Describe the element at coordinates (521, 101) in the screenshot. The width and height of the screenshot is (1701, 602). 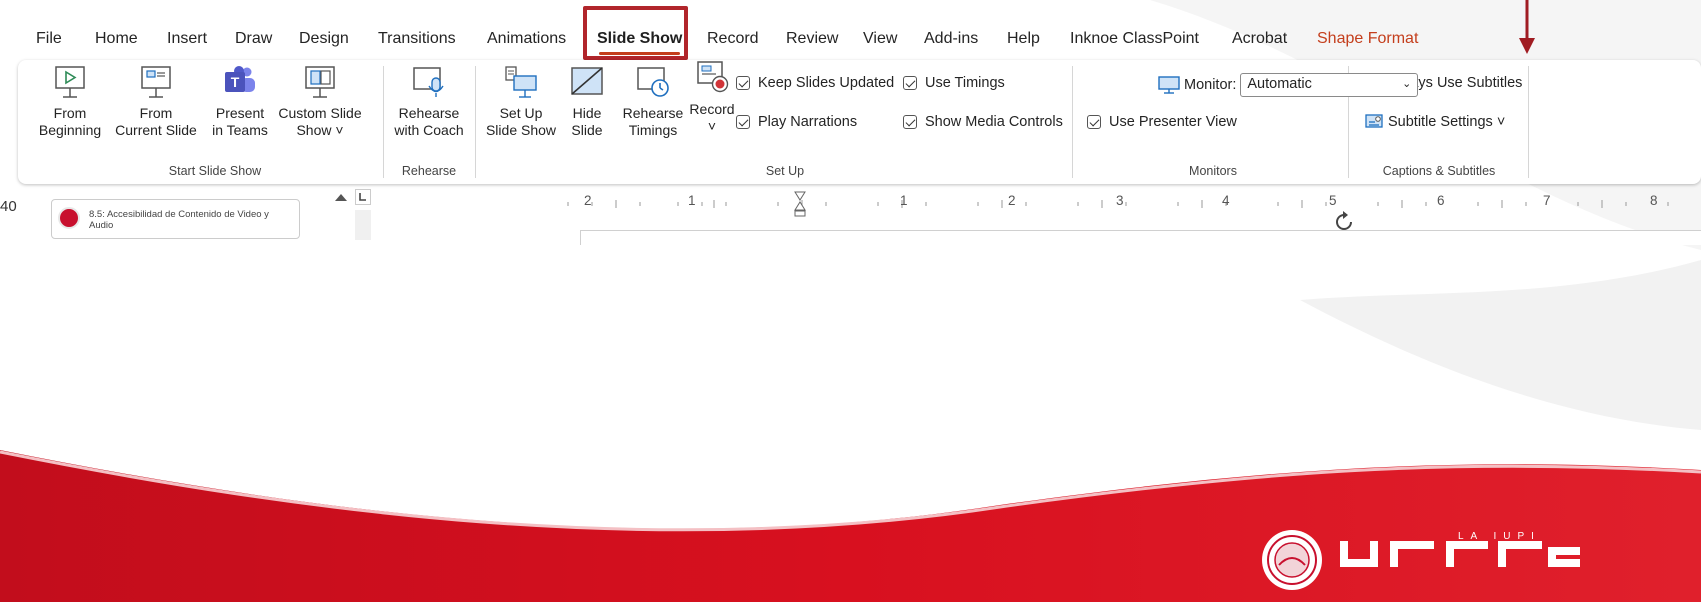
I see `set-up-slide-show-button: Set Up Slide Show` at that location.